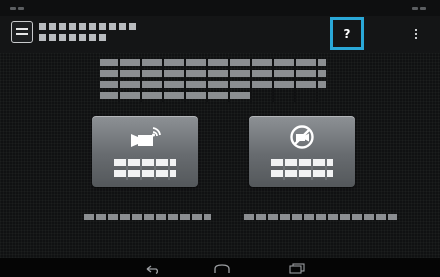 The height and width of the screenshot is (277, 440). What do you see at coordinates (145, 169) in the screenshot?
I see `remote-record-label` at bounding box center [145, 169].